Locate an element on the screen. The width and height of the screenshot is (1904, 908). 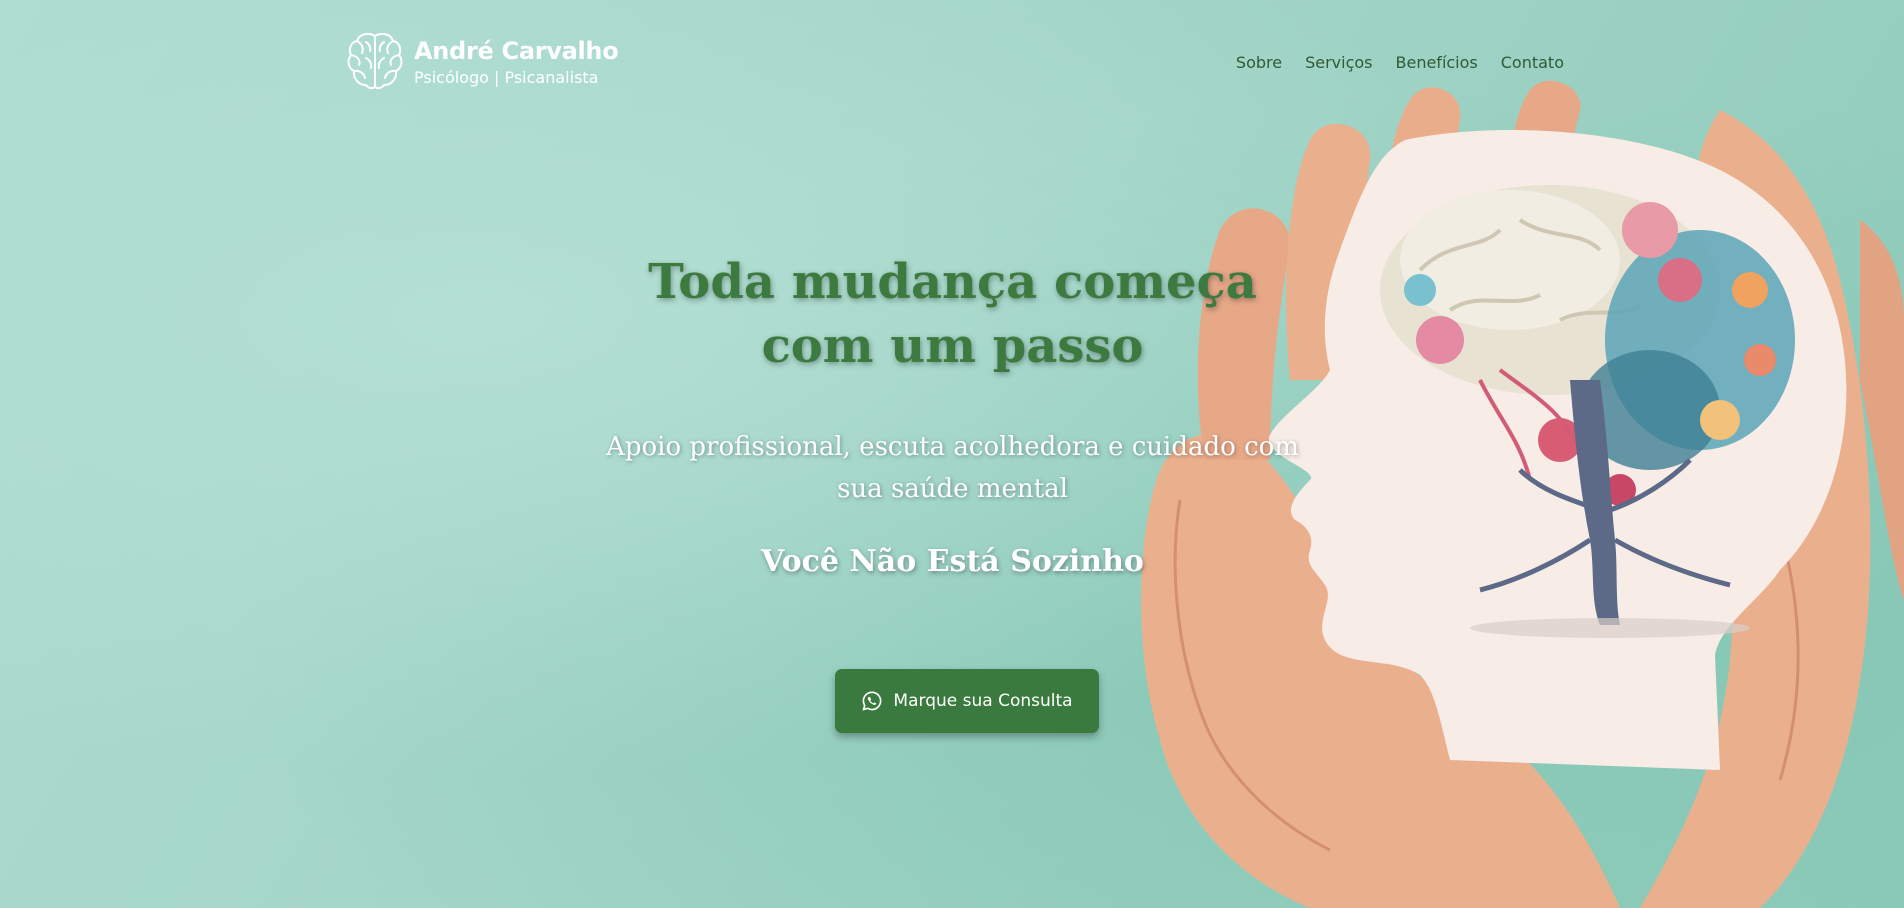
brand-text: André Carvalho Psicólogo | Psicanalista is located at coordinates (516, 61).